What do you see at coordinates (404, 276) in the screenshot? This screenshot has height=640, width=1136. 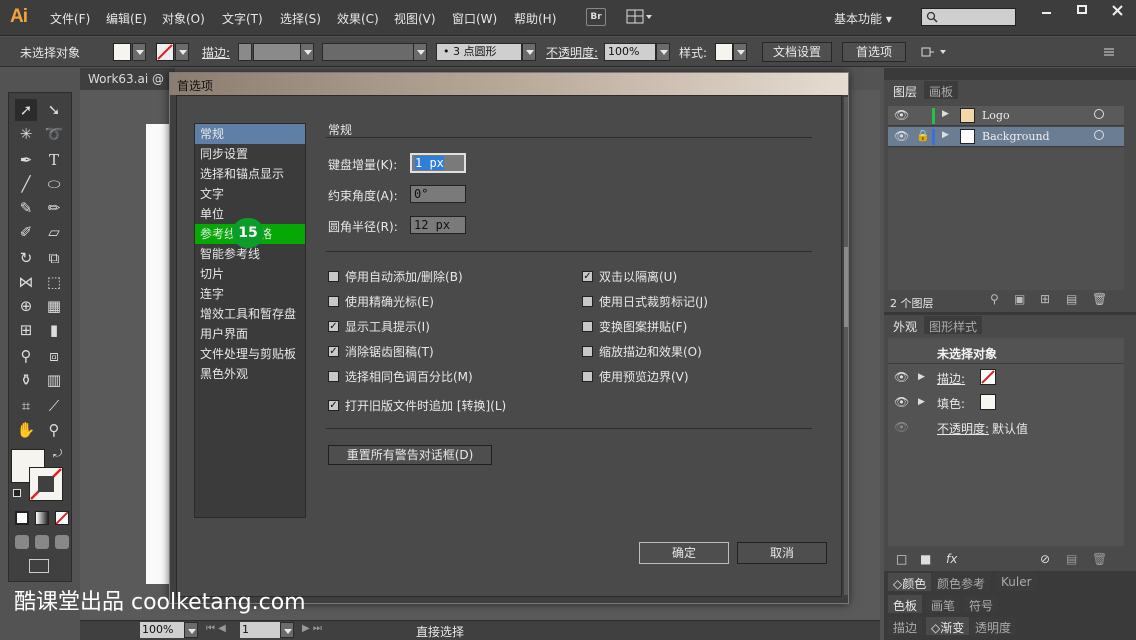 I see `left-checkbox-label-0: 停用自动添加/删除(B)` at bounding box center [404, 276].